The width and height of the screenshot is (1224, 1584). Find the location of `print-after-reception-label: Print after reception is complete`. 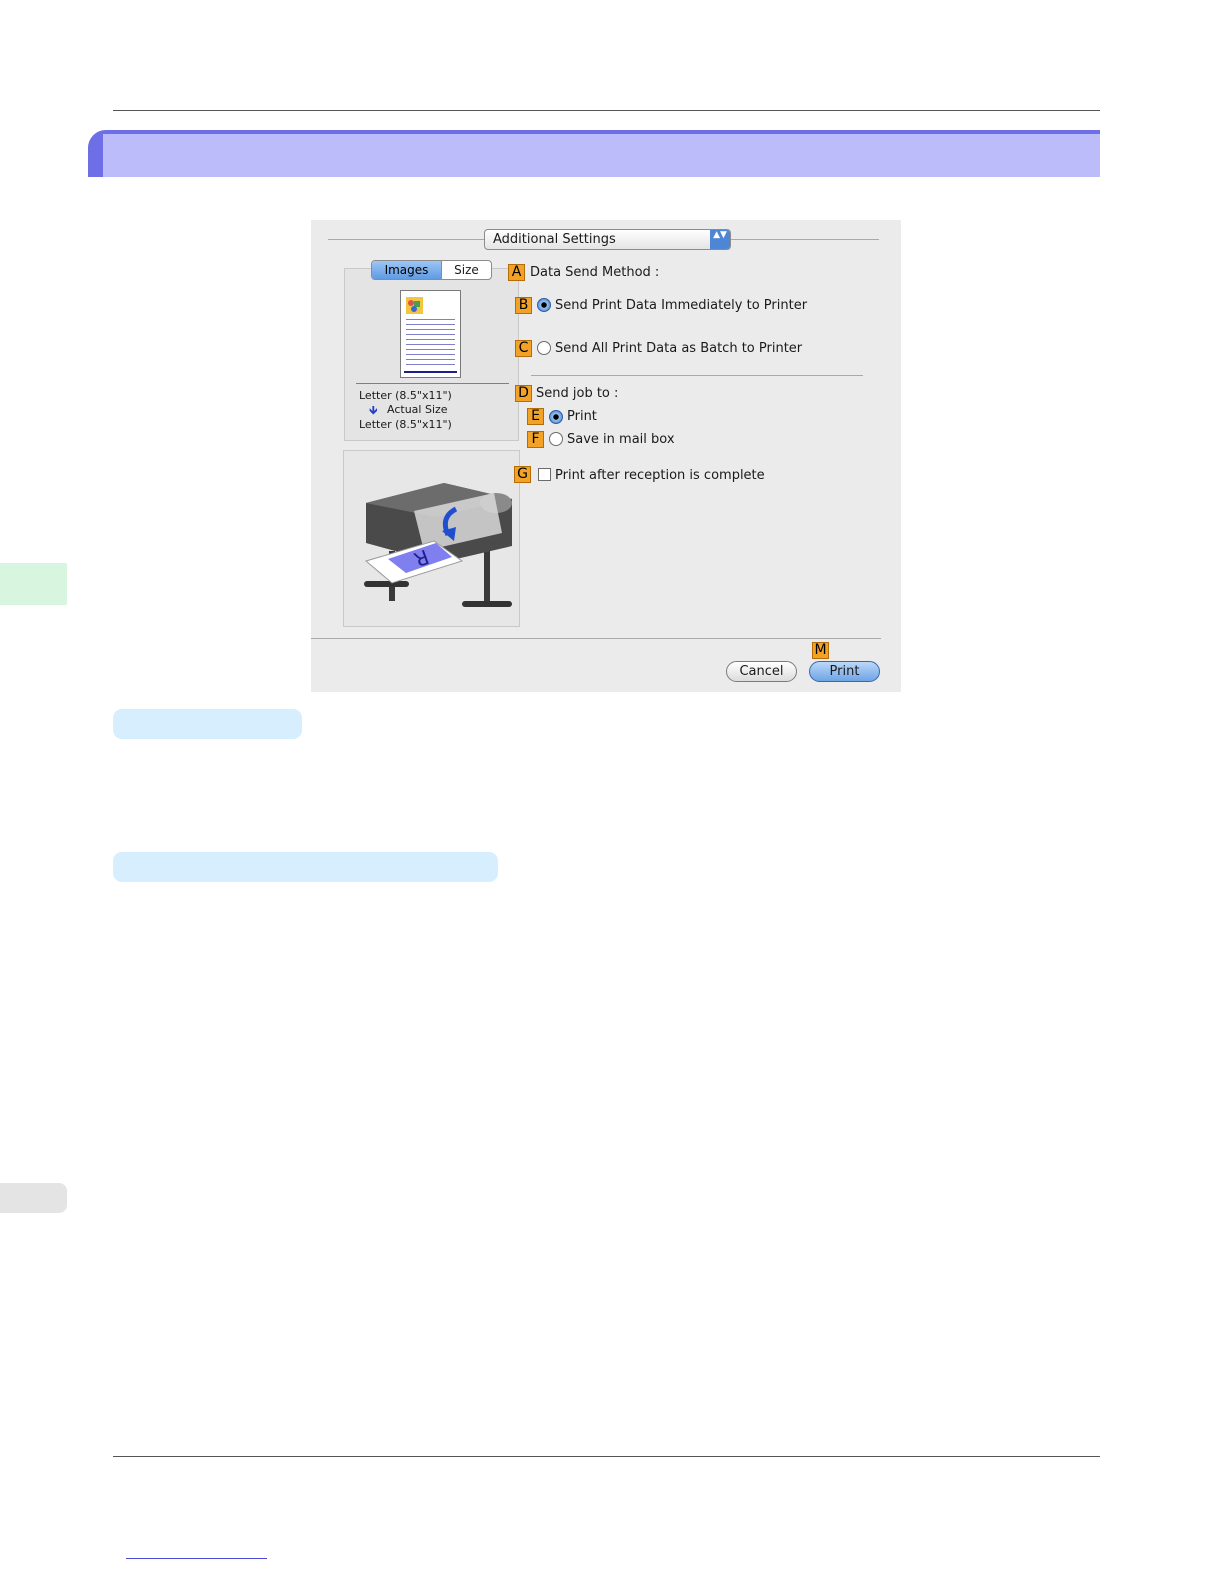

print-after-reception-label: Print after reception is complete is located at coordinates (660, 475).